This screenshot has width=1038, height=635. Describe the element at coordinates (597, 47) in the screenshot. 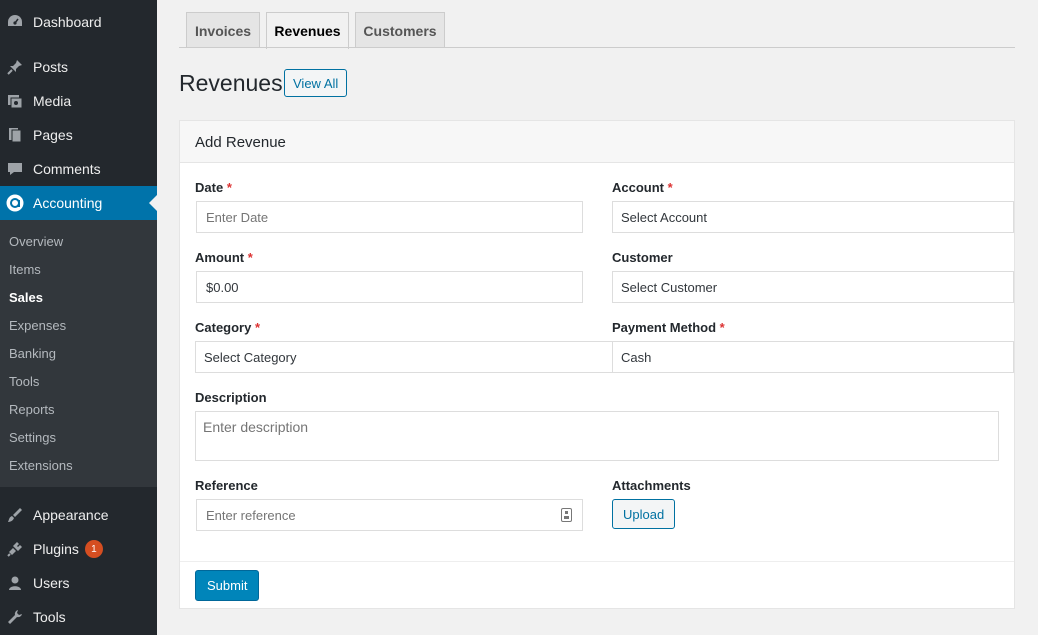

I see `tabs-divider` at that location.